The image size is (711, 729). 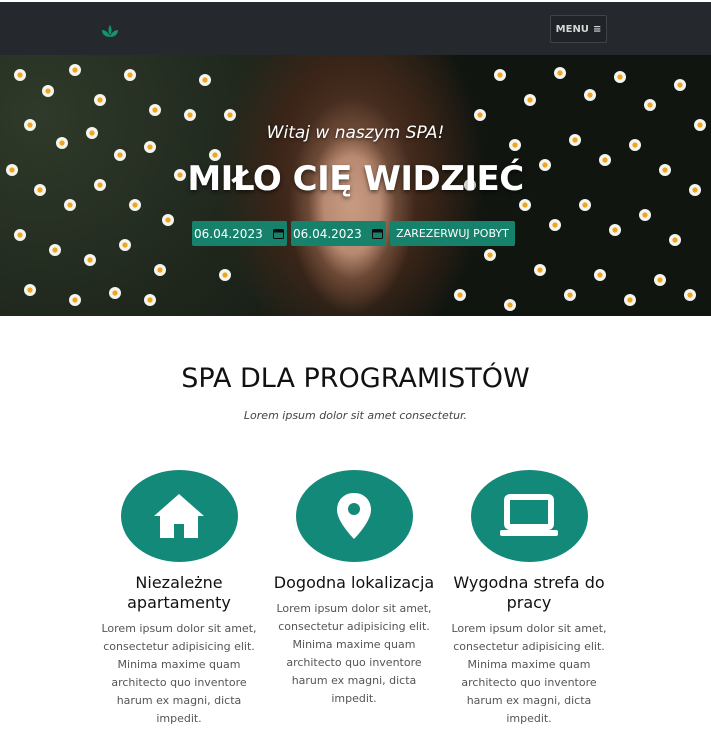 What do you see at coordinates (355, 378) in the screenshot?
I see `section-title: SPA DLA PROGRAMISTÓW` at bounding box center [355, 378].